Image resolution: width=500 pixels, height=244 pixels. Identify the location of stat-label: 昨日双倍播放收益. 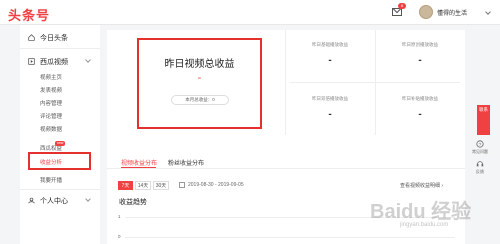
(330, 98).